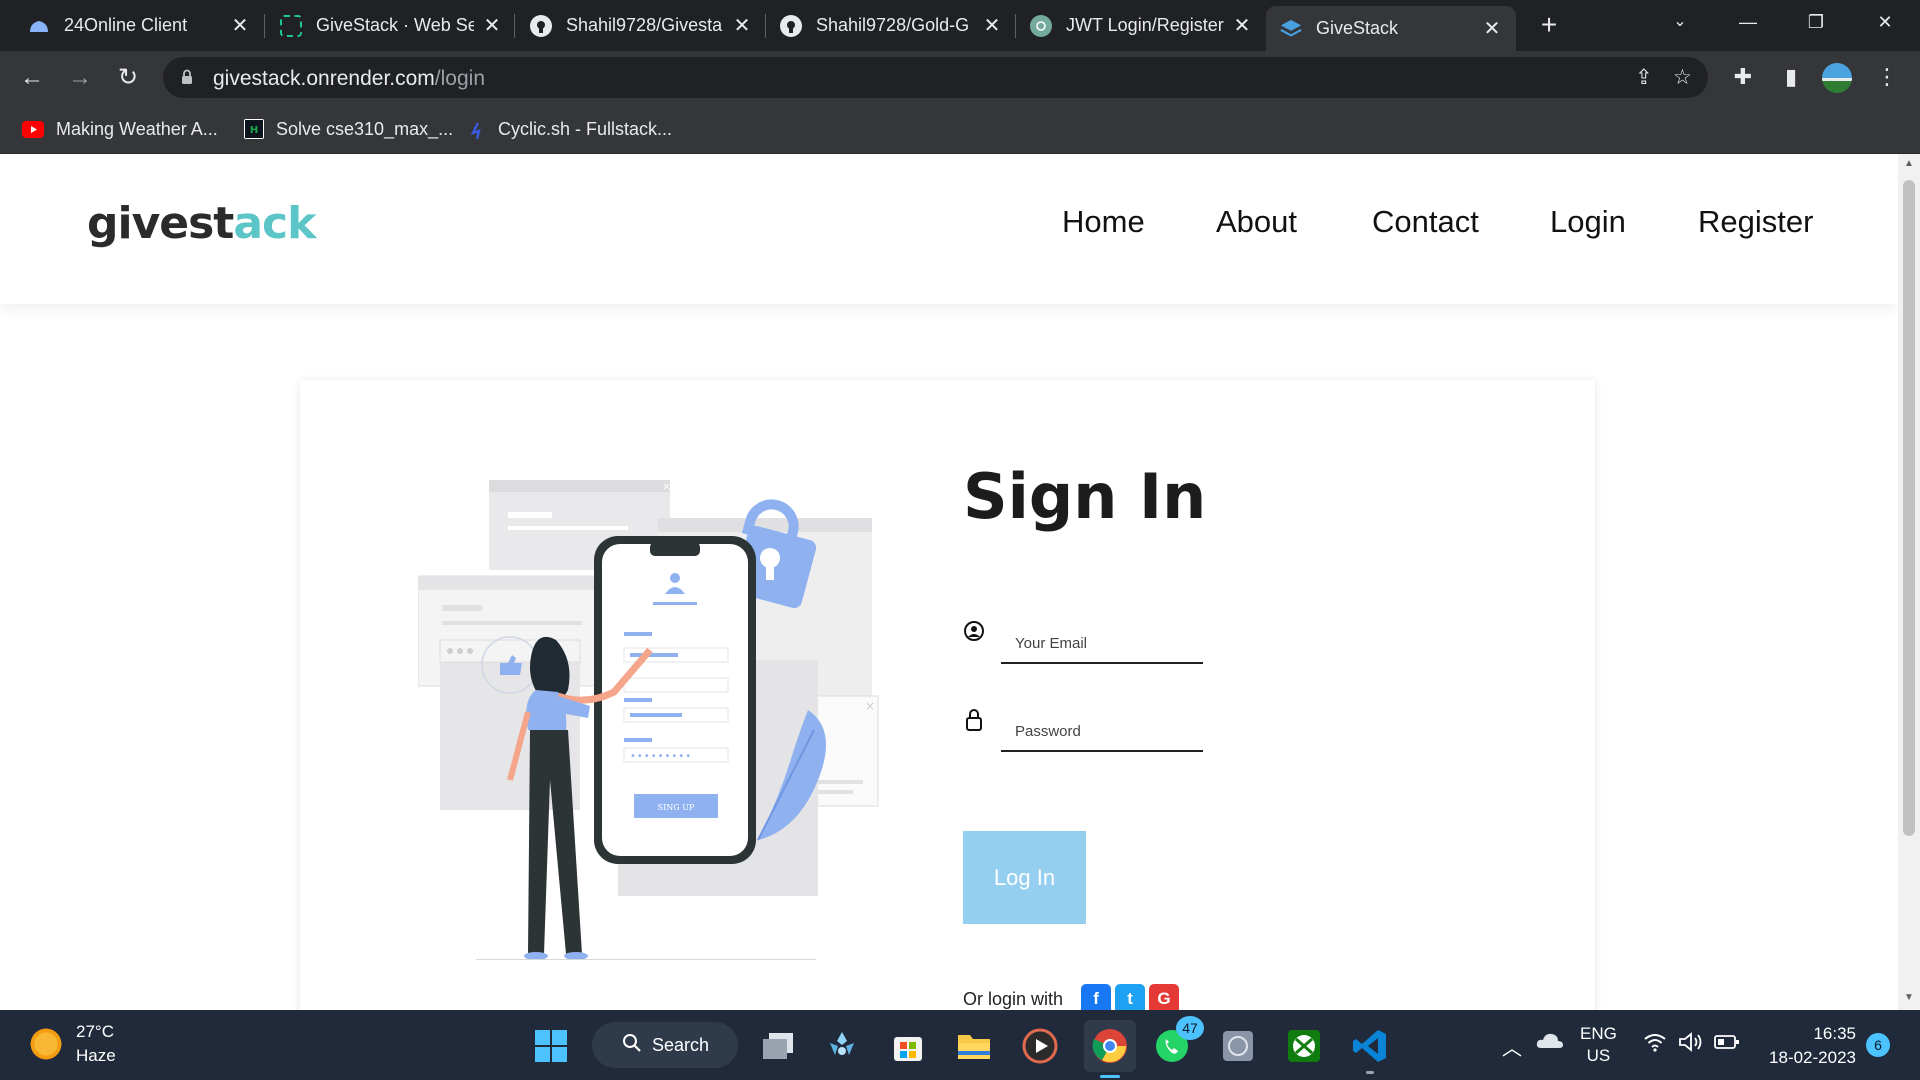 This screenshot has width=1920, height=1080. Describe the element at coordinates (1550, 1042) in the screenshot. I see `onedrive-cloud-icon` at that location.